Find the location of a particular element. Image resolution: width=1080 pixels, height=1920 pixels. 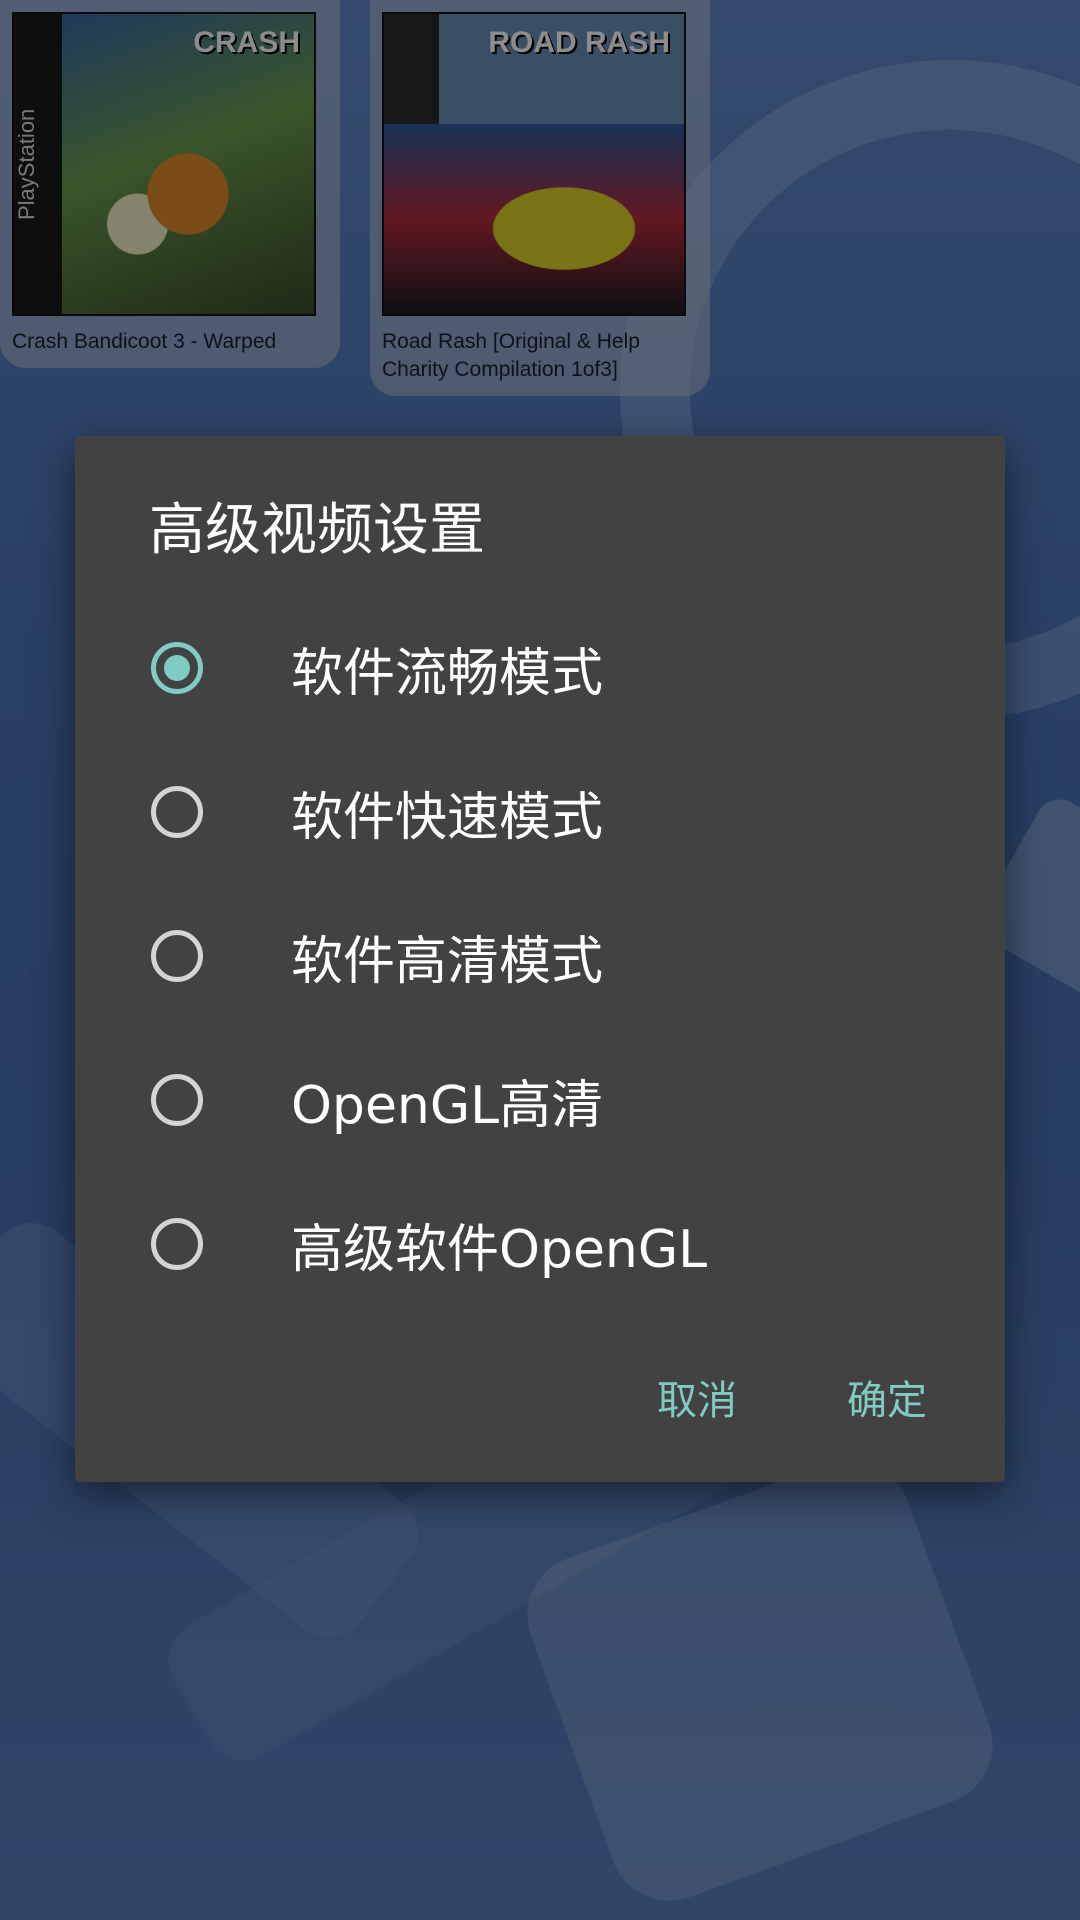

option-item-1: 软件快速模式 is located at coordinates (540, 812).